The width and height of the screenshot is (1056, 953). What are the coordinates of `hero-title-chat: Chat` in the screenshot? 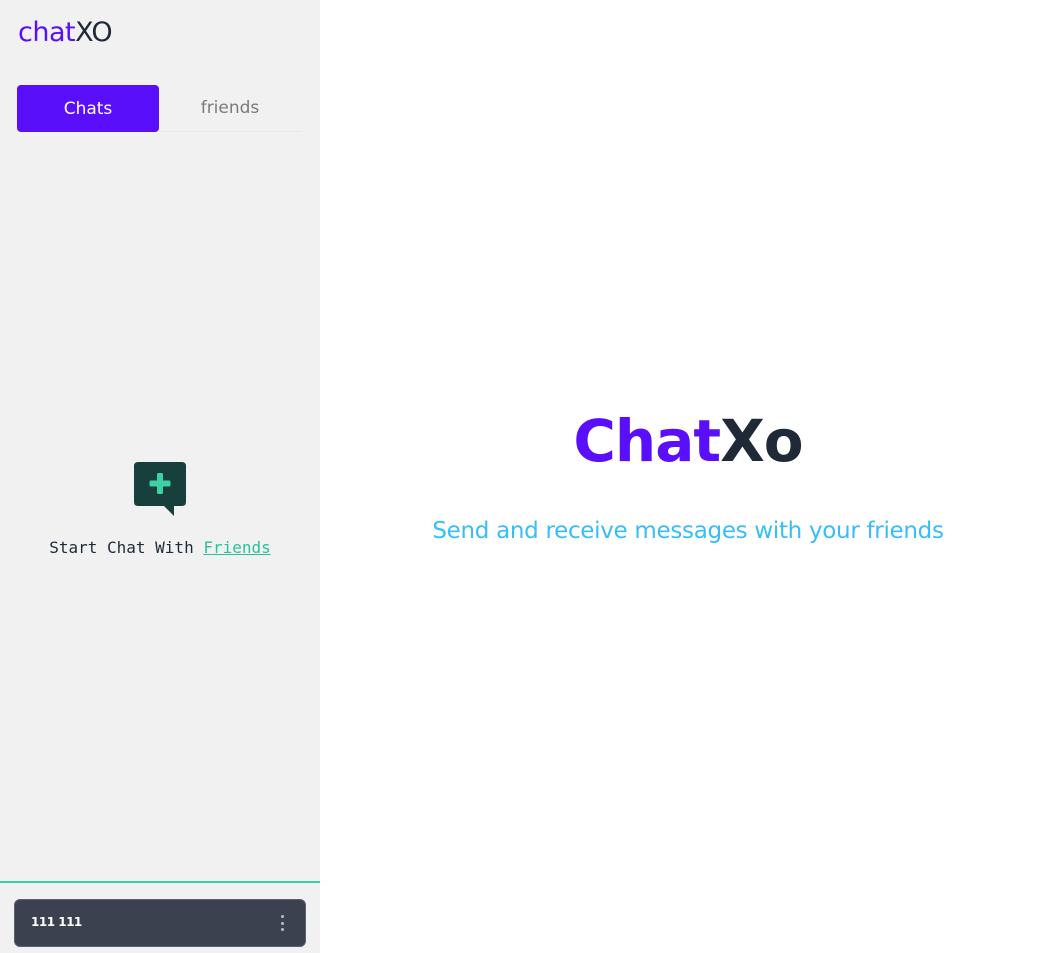 It's located at (647, 441).